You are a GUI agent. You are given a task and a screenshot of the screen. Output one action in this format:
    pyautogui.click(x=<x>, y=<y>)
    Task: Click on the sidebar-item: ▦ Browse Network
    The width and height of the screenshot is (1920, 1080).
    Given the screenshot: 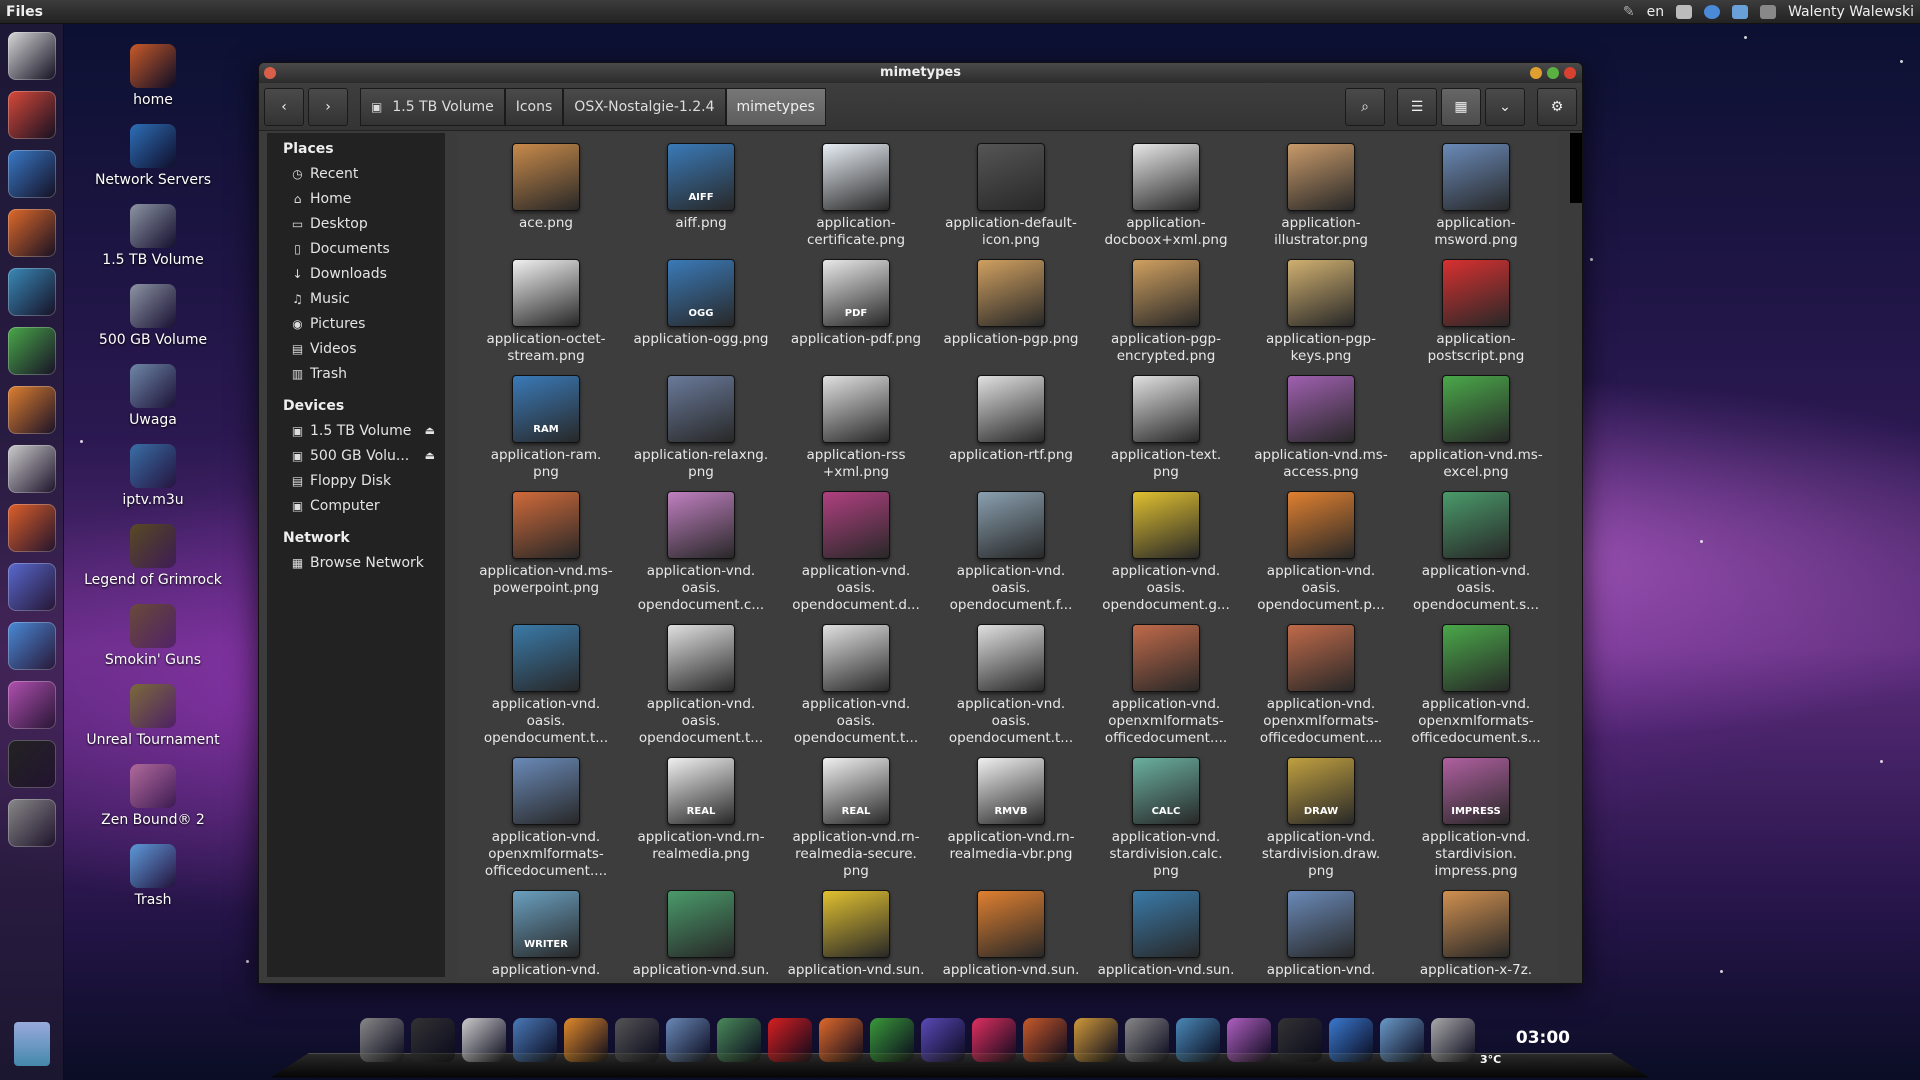 What is the action you would take?
    pyautogui.click(x=356, y=562)
    